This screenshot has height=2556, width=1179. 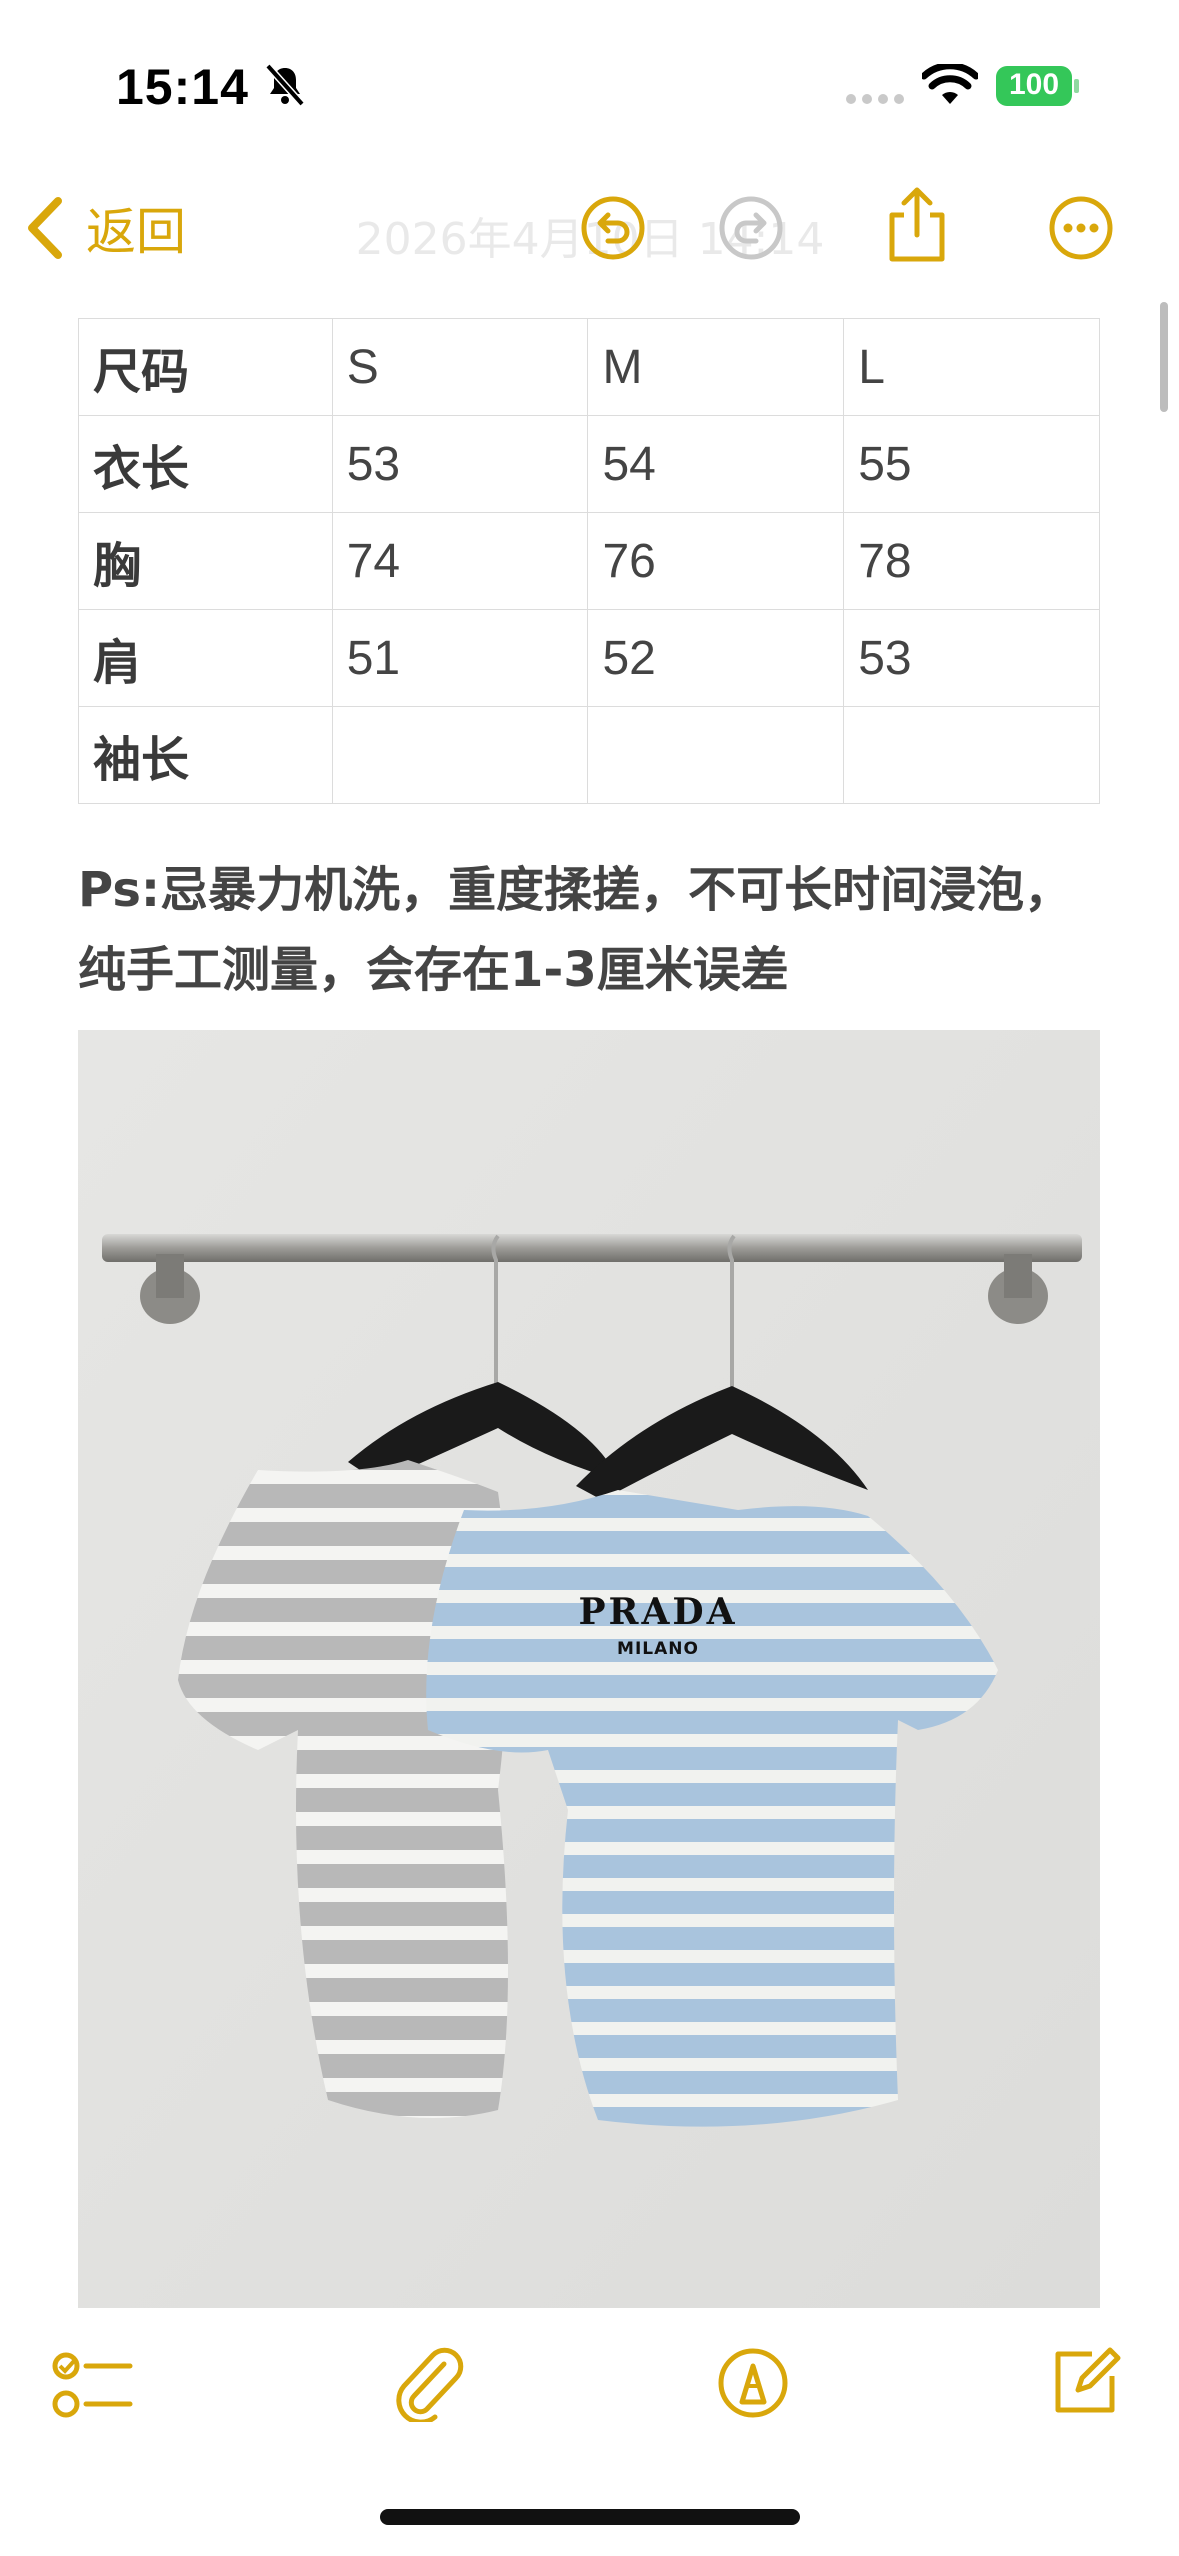 I want to click on compose-note-button, so click(x=1085, y=2383).